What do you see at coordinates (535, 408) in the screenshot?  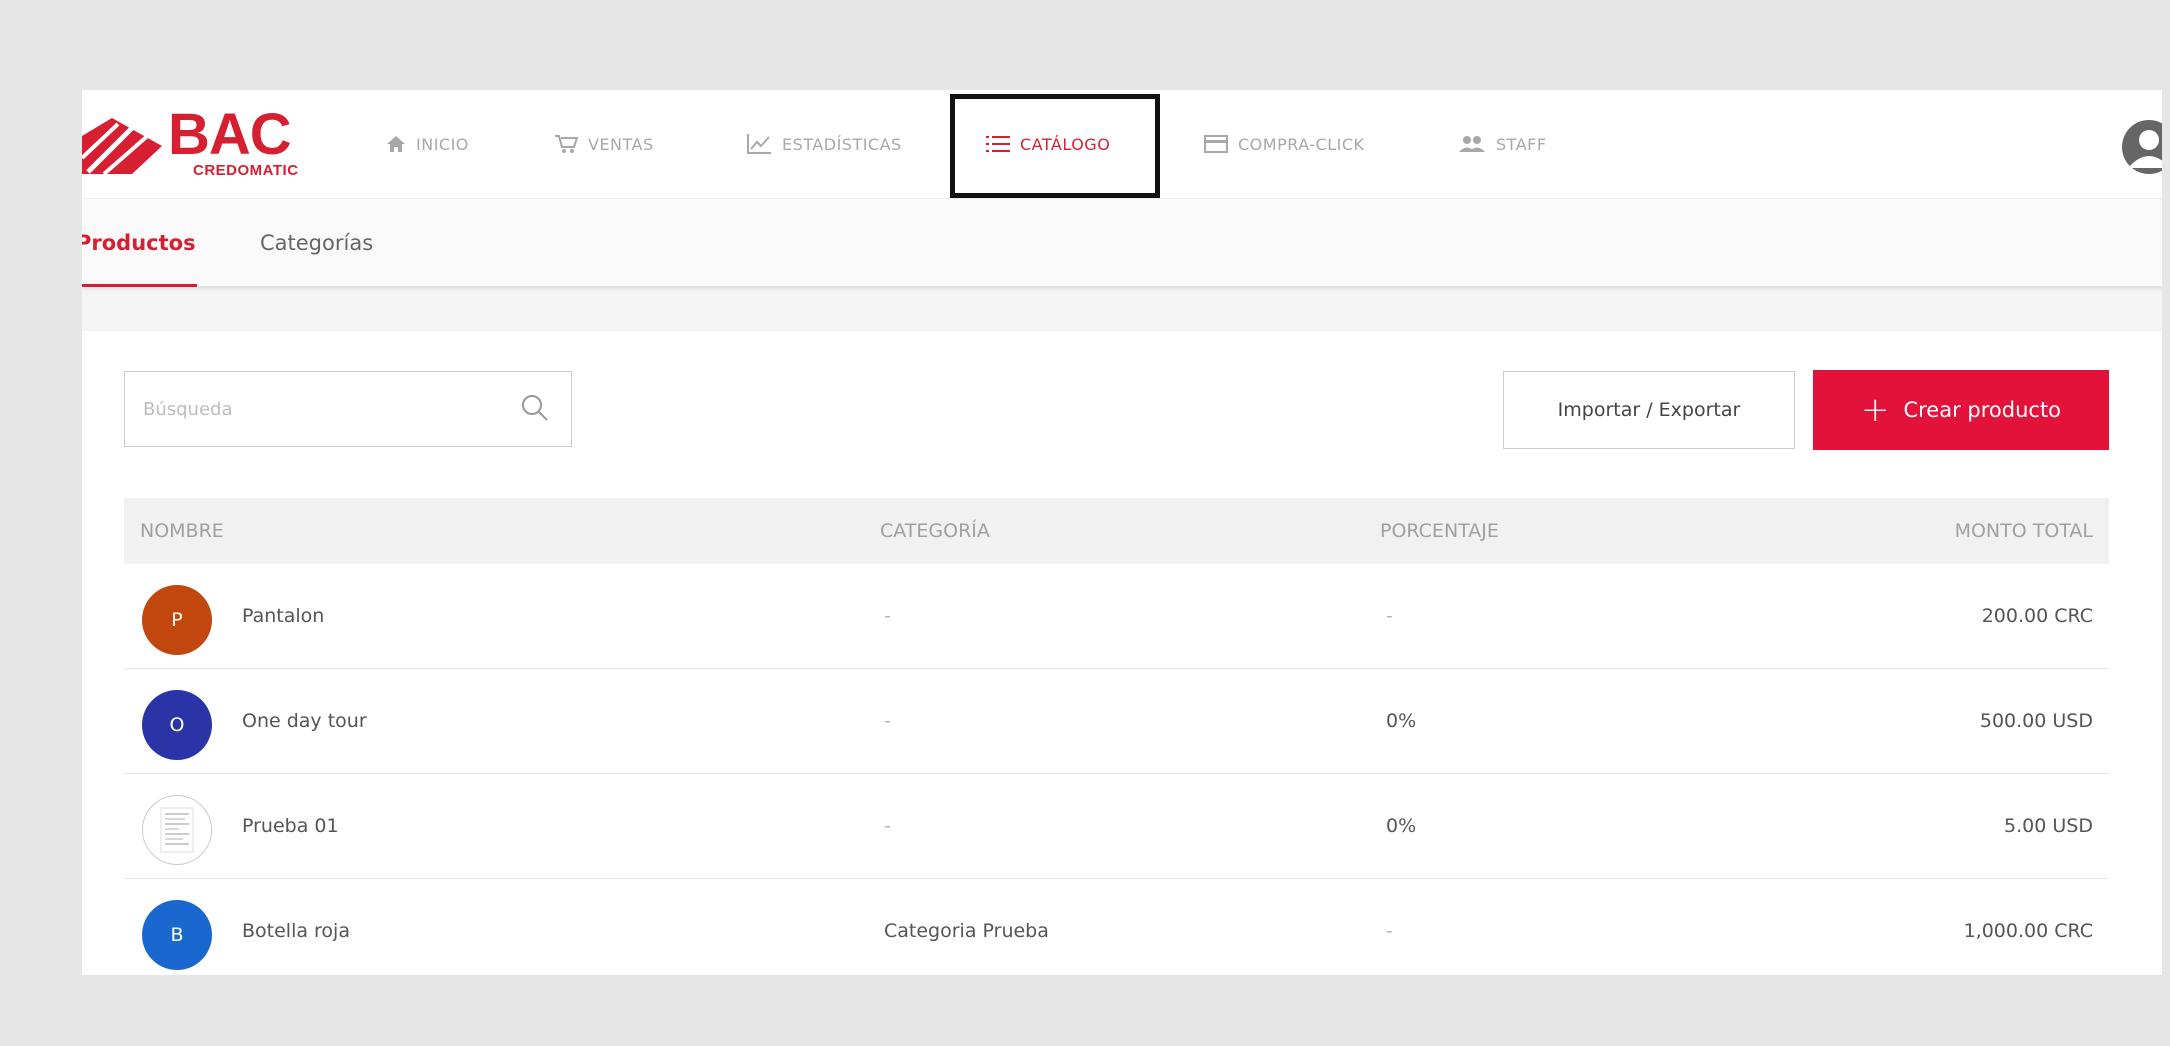 I see `search-icon` at bounding box center [535, 408].